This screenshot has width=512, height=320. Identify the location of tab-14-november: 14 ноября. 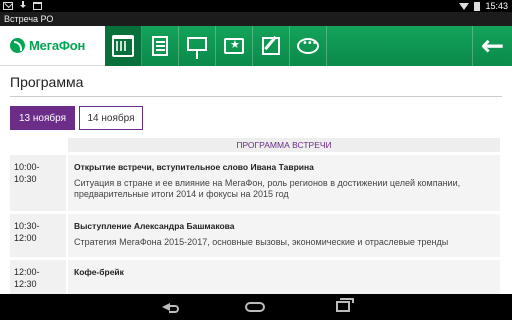
(111, 118).